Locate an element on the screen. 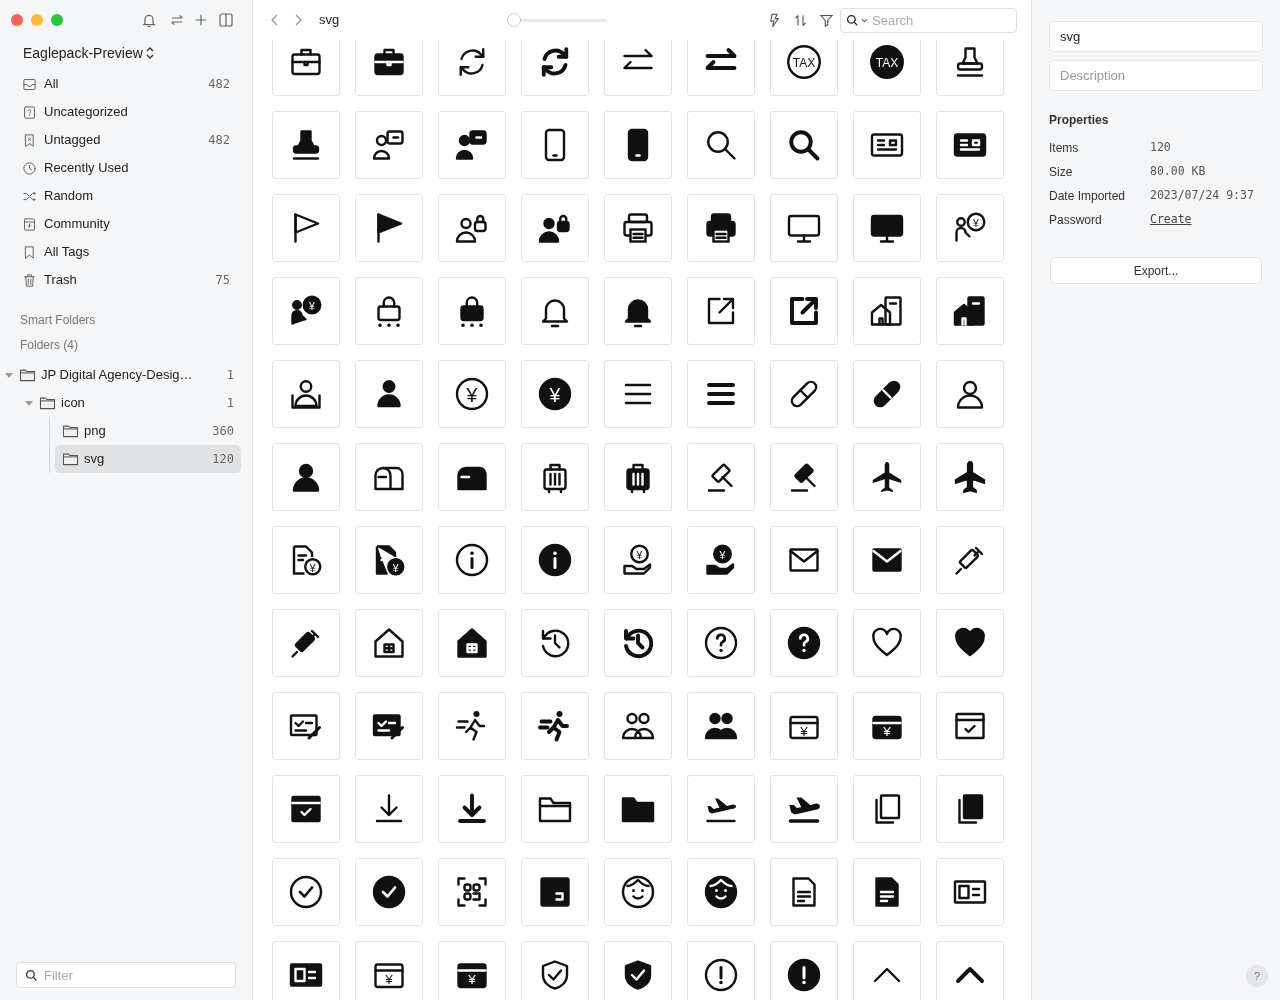 This screenshot has height=1000, width=1280. create-password-link: Create is located at coordinates (1171, 220).